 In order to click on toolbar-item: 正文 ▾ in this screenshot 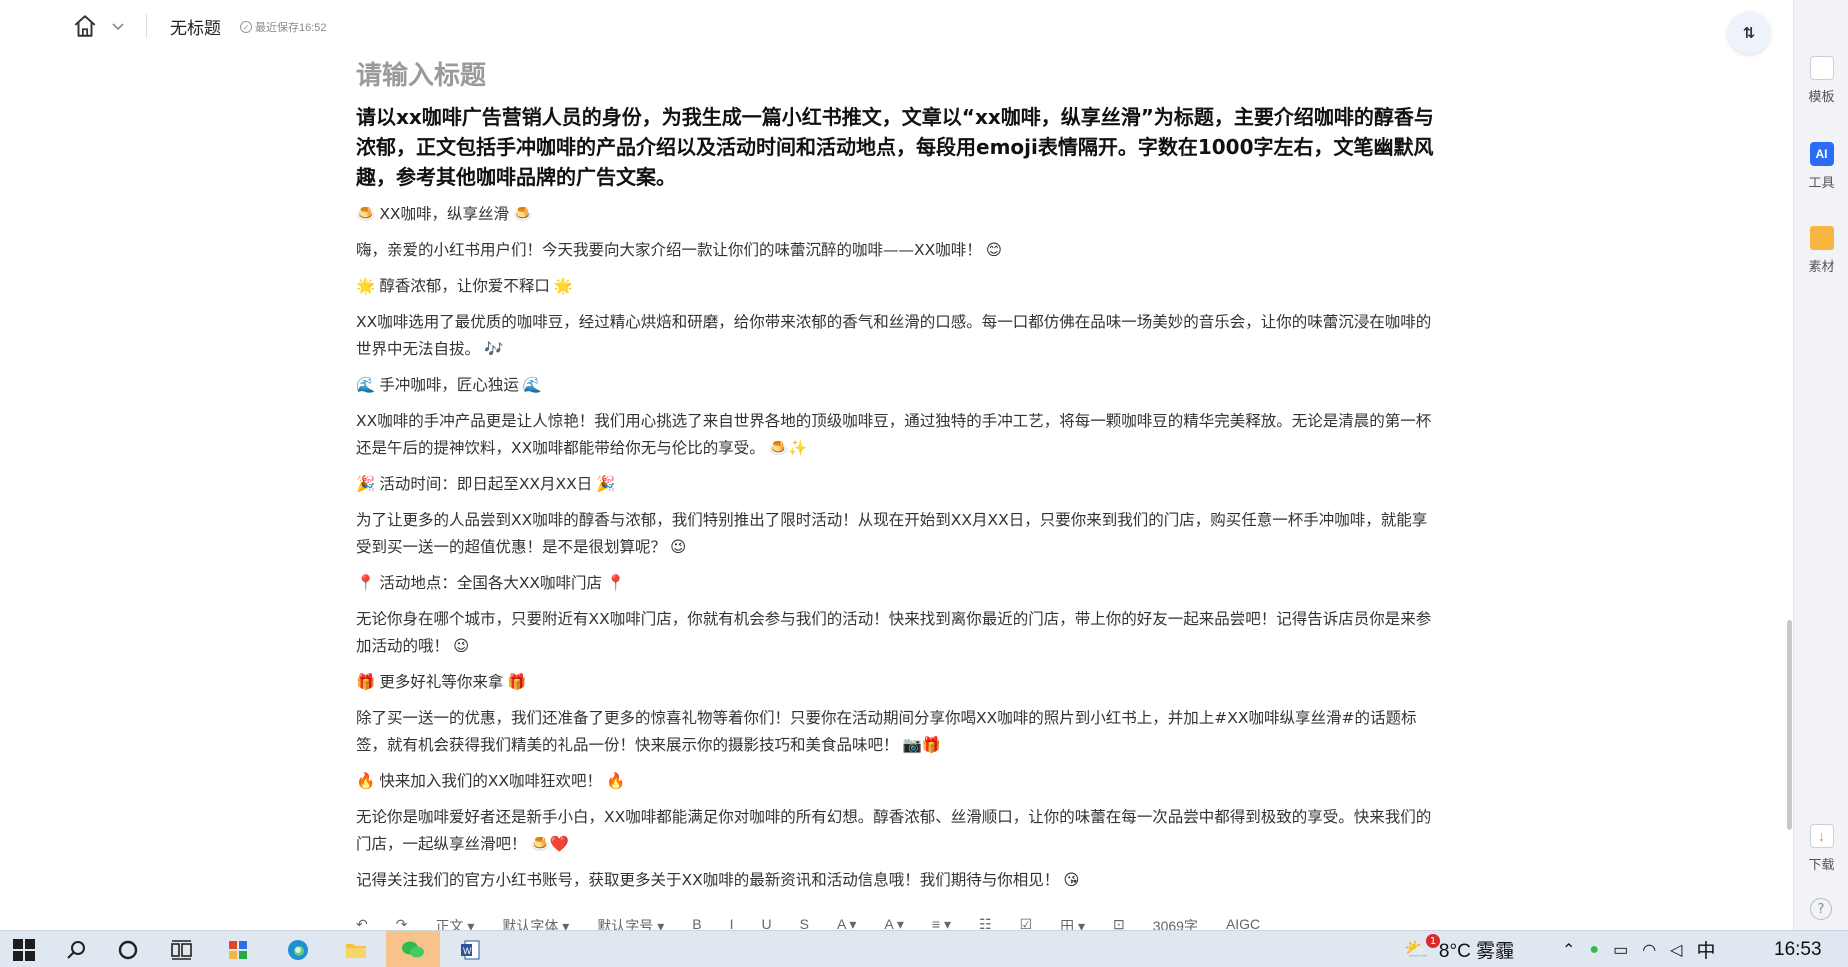, I will do `click(454, 924)`.